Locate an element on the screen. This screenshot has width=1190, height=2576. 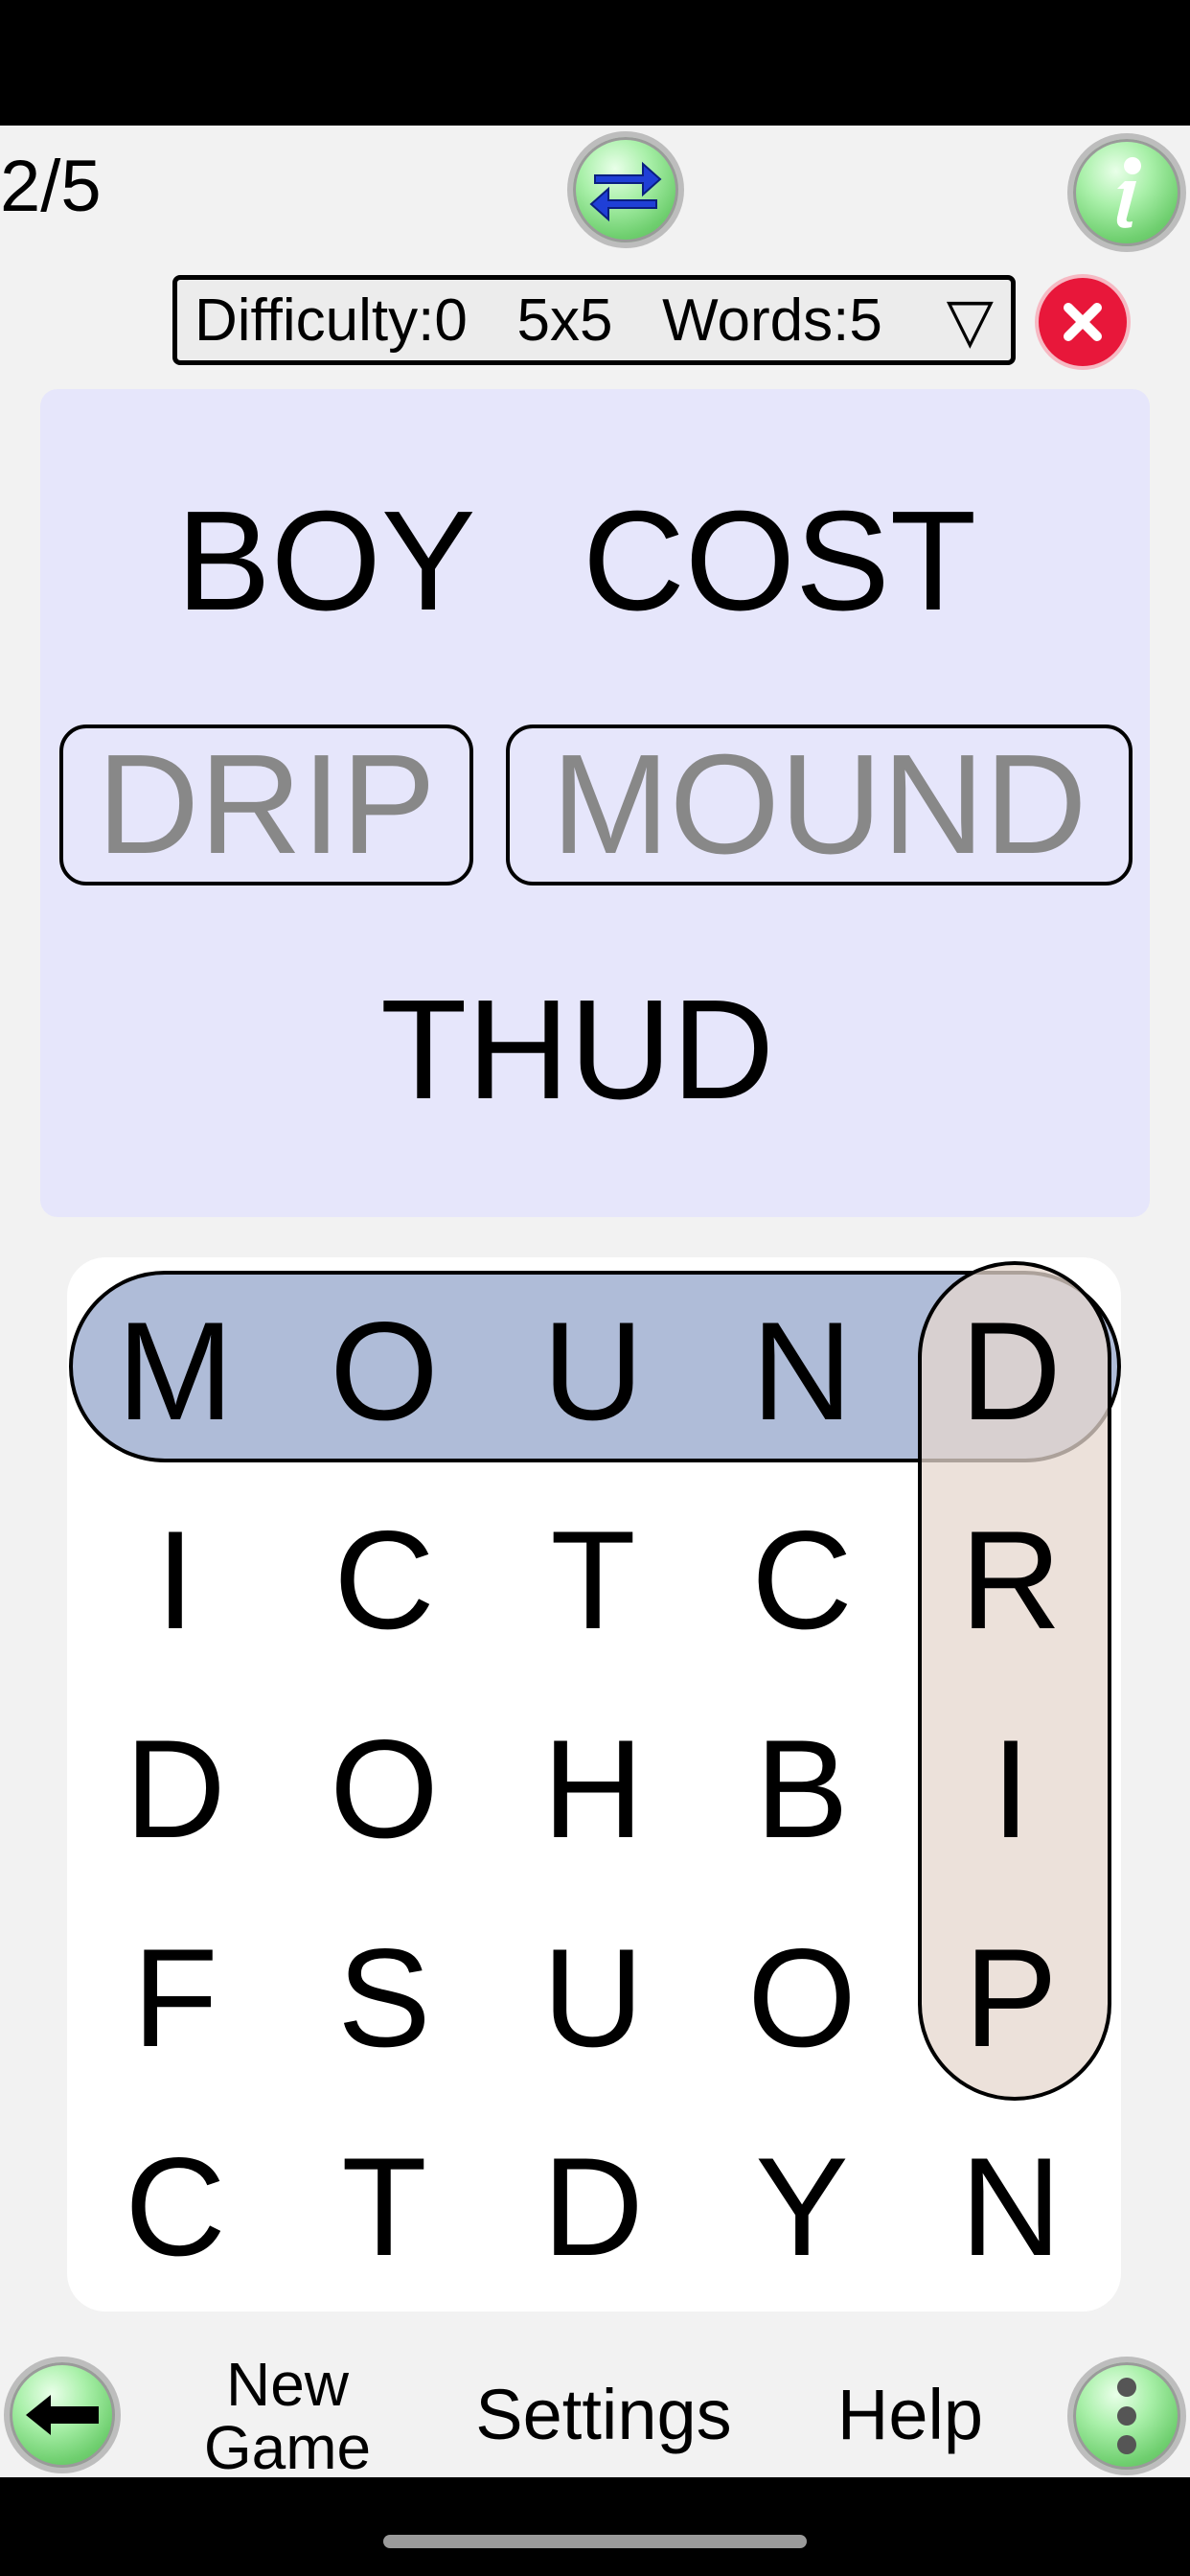
close-icon is located at coordinates (1083, 322).